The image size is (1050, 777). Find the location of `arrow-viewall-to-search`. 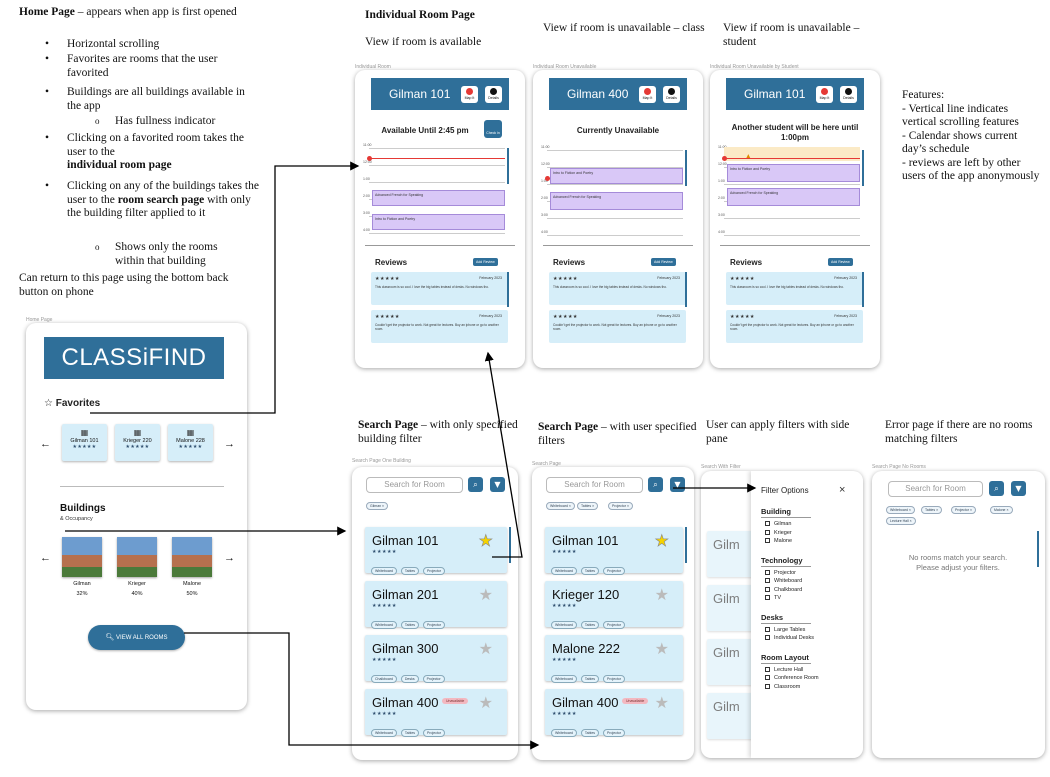

arrow-viewall-to-search is located at coordinates (362, 691).